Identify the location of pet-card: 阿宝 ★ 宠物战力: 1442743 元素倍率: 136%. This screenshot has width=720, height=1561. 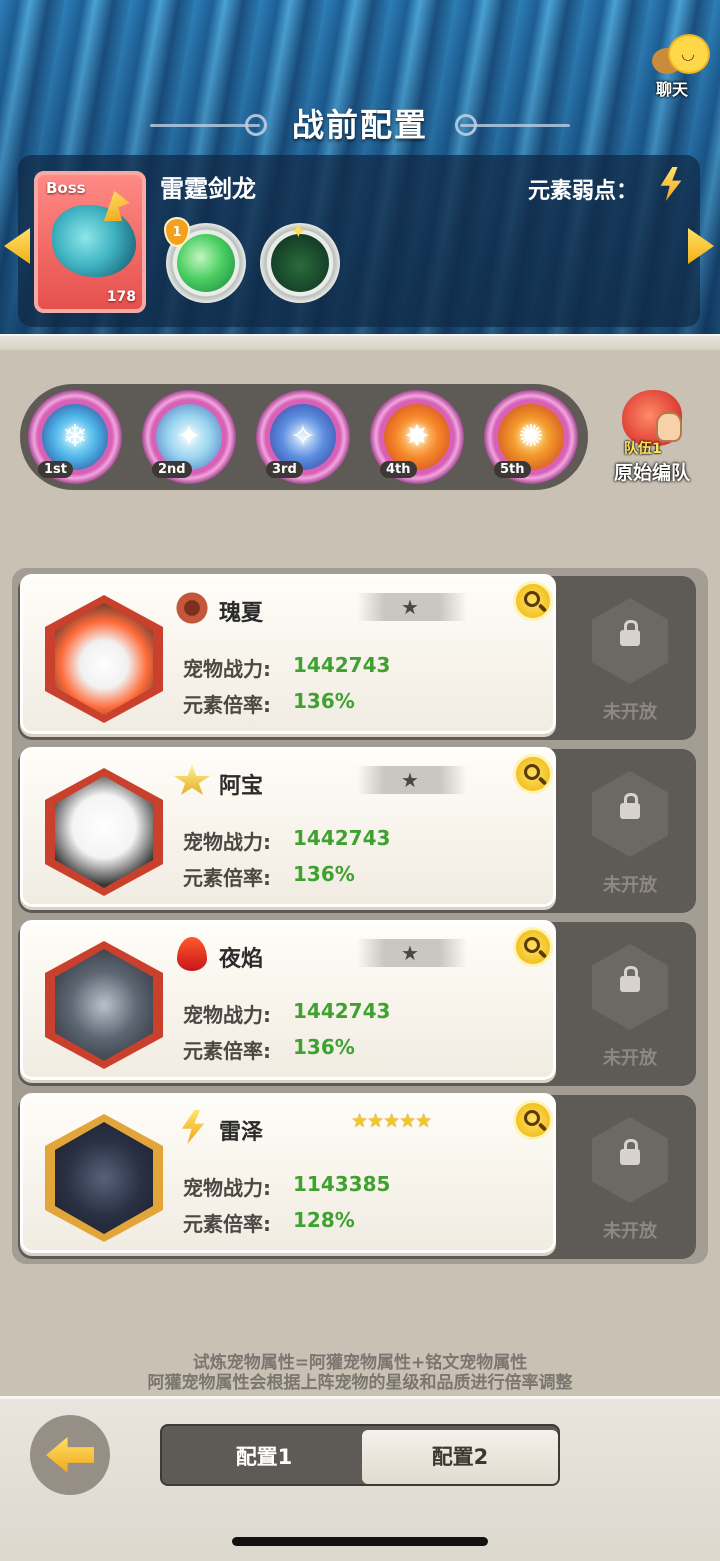
(288, 827).